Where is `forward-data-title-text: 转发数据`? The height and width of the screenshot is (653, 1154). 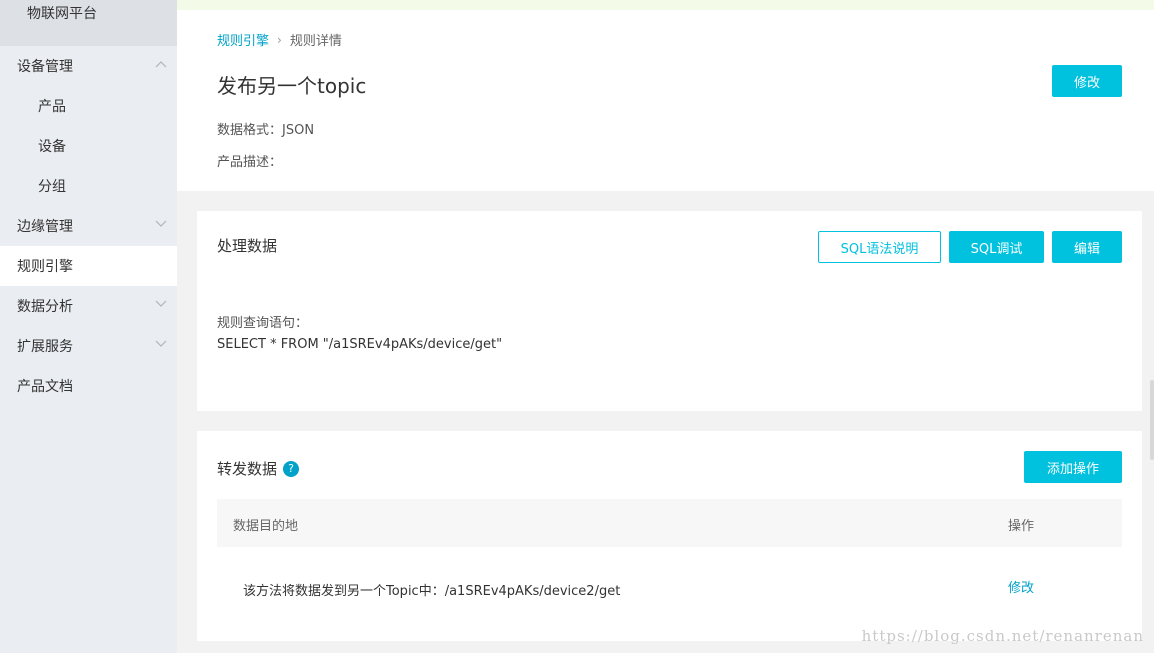
forward-data-title-text: 转发数据 is located at coordinates (247, 469).